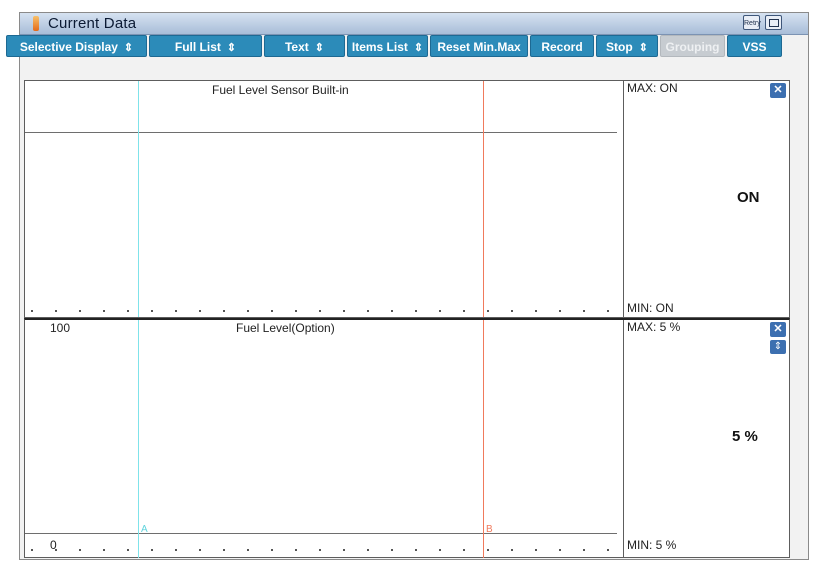 The height and width of the screenshot is (566, 816). What do you see at coordinates (60, 328) in the screenshot?
I see `y-axis-max: 100` at bounding box center [60, 328].